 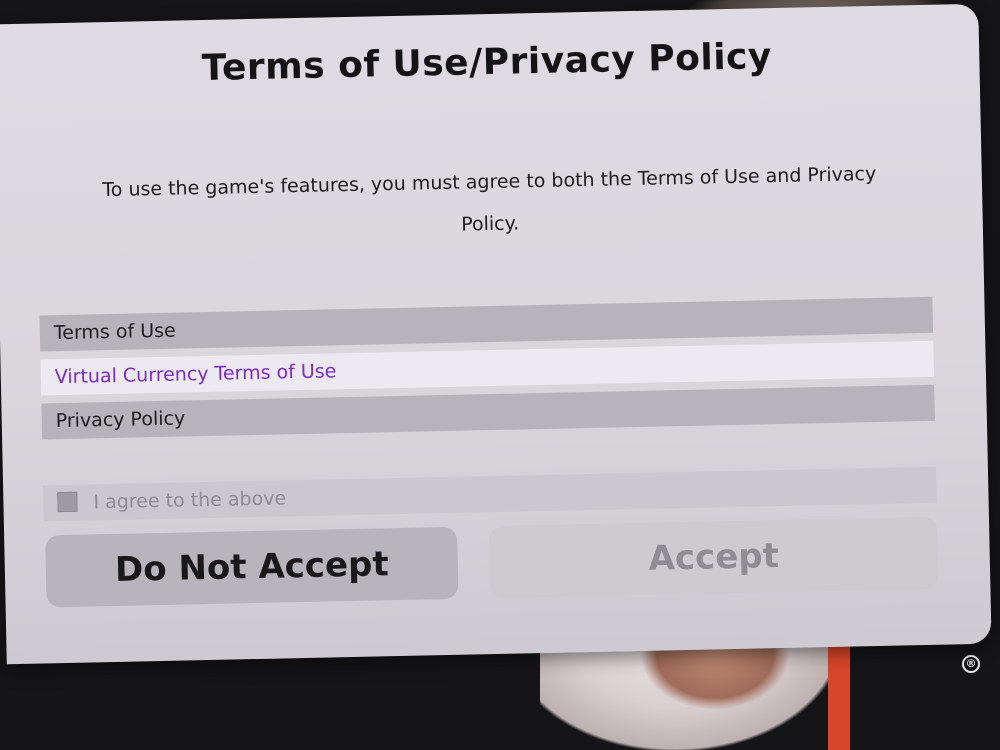 I want to click on accept-button: Accept, so click(x=714, y=557).